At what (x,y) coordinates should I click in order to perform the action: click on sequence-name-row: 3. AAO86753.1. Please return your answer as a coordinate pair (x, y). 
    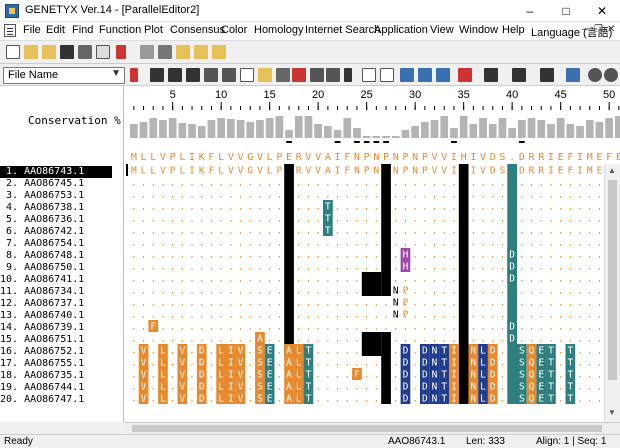
    Looking at the image, I should click on (61, 196).